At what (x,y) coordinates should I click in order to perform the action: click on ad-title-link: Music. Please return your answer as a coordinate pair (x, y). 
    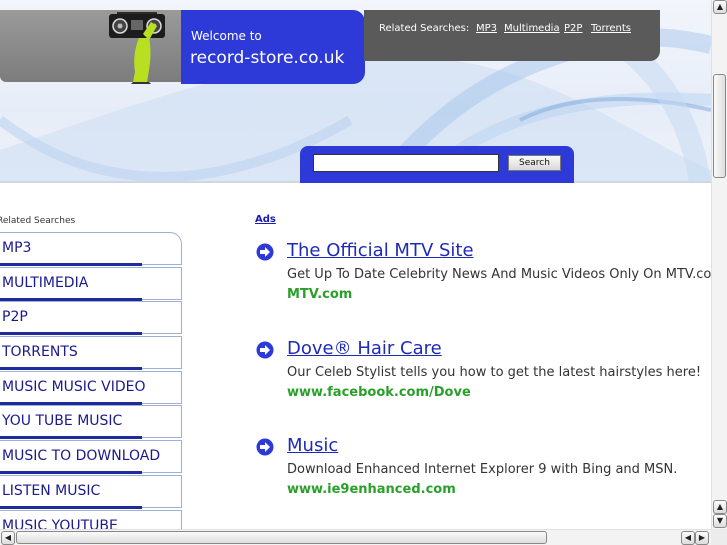
    Looking at the image, I should click on (312, 445).